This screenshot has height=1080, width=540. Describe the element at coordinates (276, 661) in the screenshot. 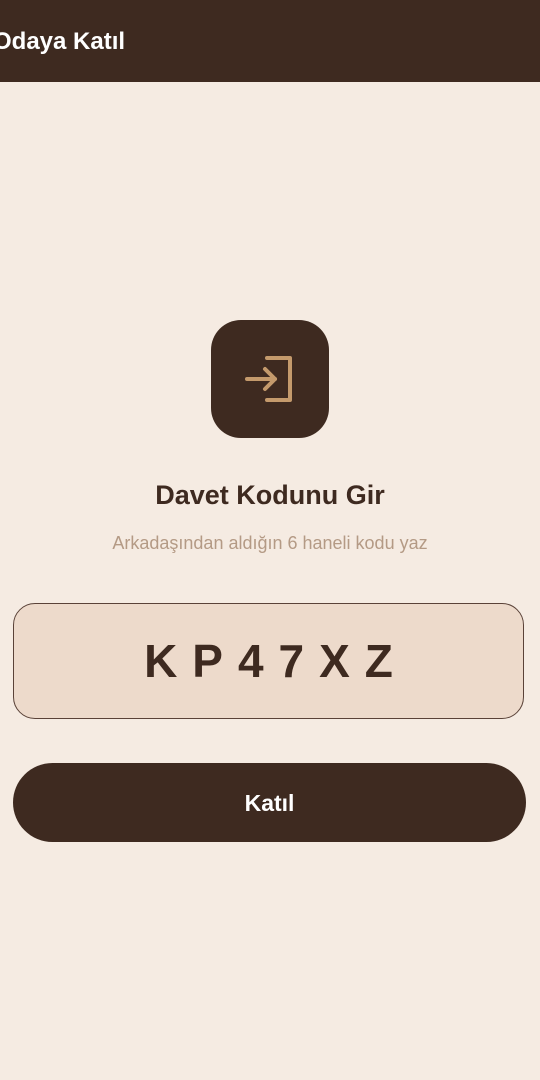

I see `invite-code-value: KP47XZ` at that location.